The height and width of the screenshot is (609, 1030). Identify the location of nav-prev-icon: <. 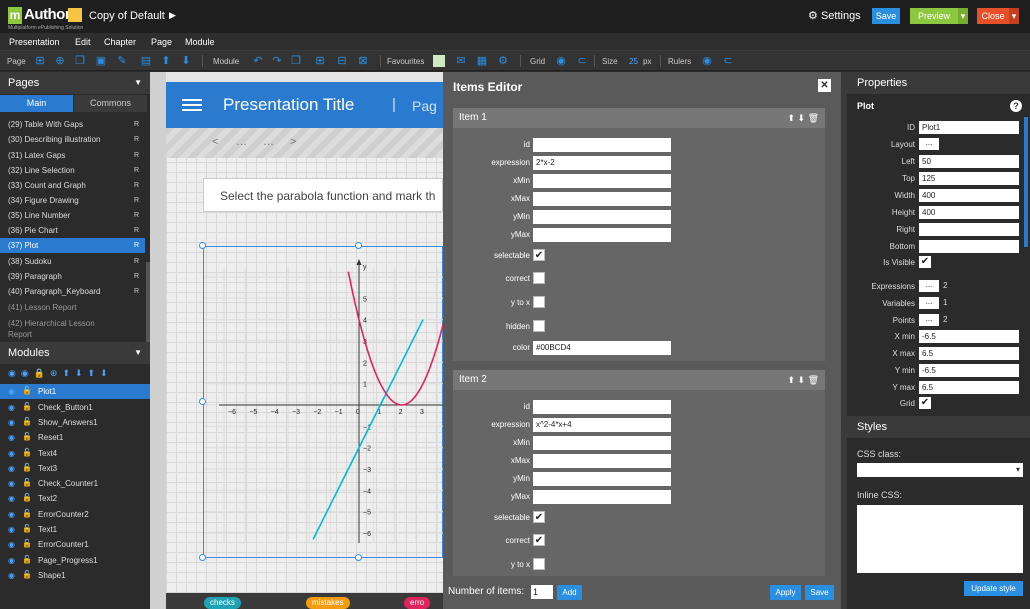
(215, 142).